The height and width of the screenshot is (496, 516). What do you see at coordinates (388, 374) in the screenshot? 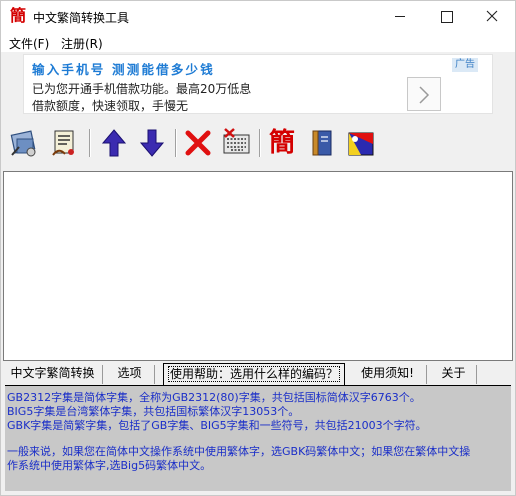
I see `tab-notice: 使用须知!` at bounding box center [388, 374].